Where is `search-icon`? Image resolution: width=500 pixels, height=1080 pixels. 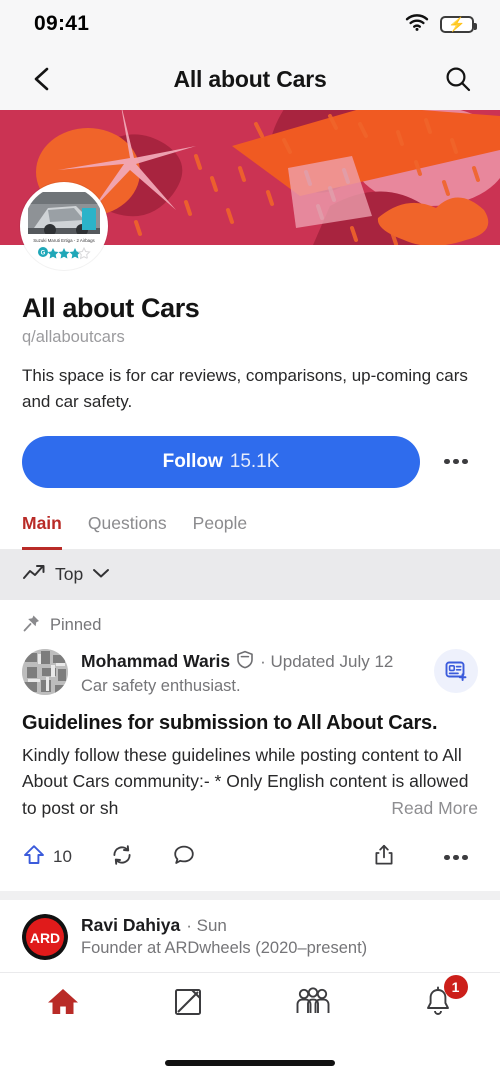
search-icon is located at coordinates (458, 79).